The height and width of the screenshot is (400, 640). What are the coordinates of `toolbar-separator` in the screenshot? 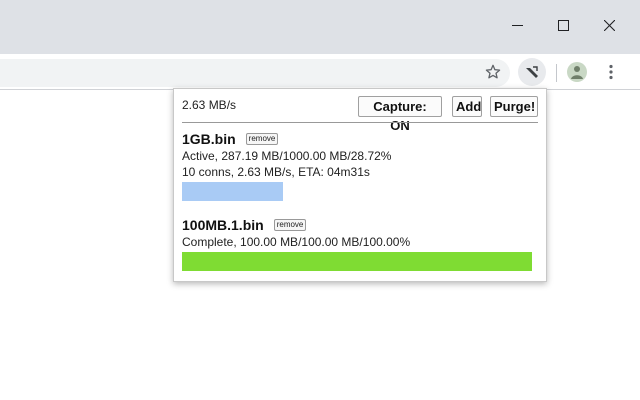 It's located at (556, 73).